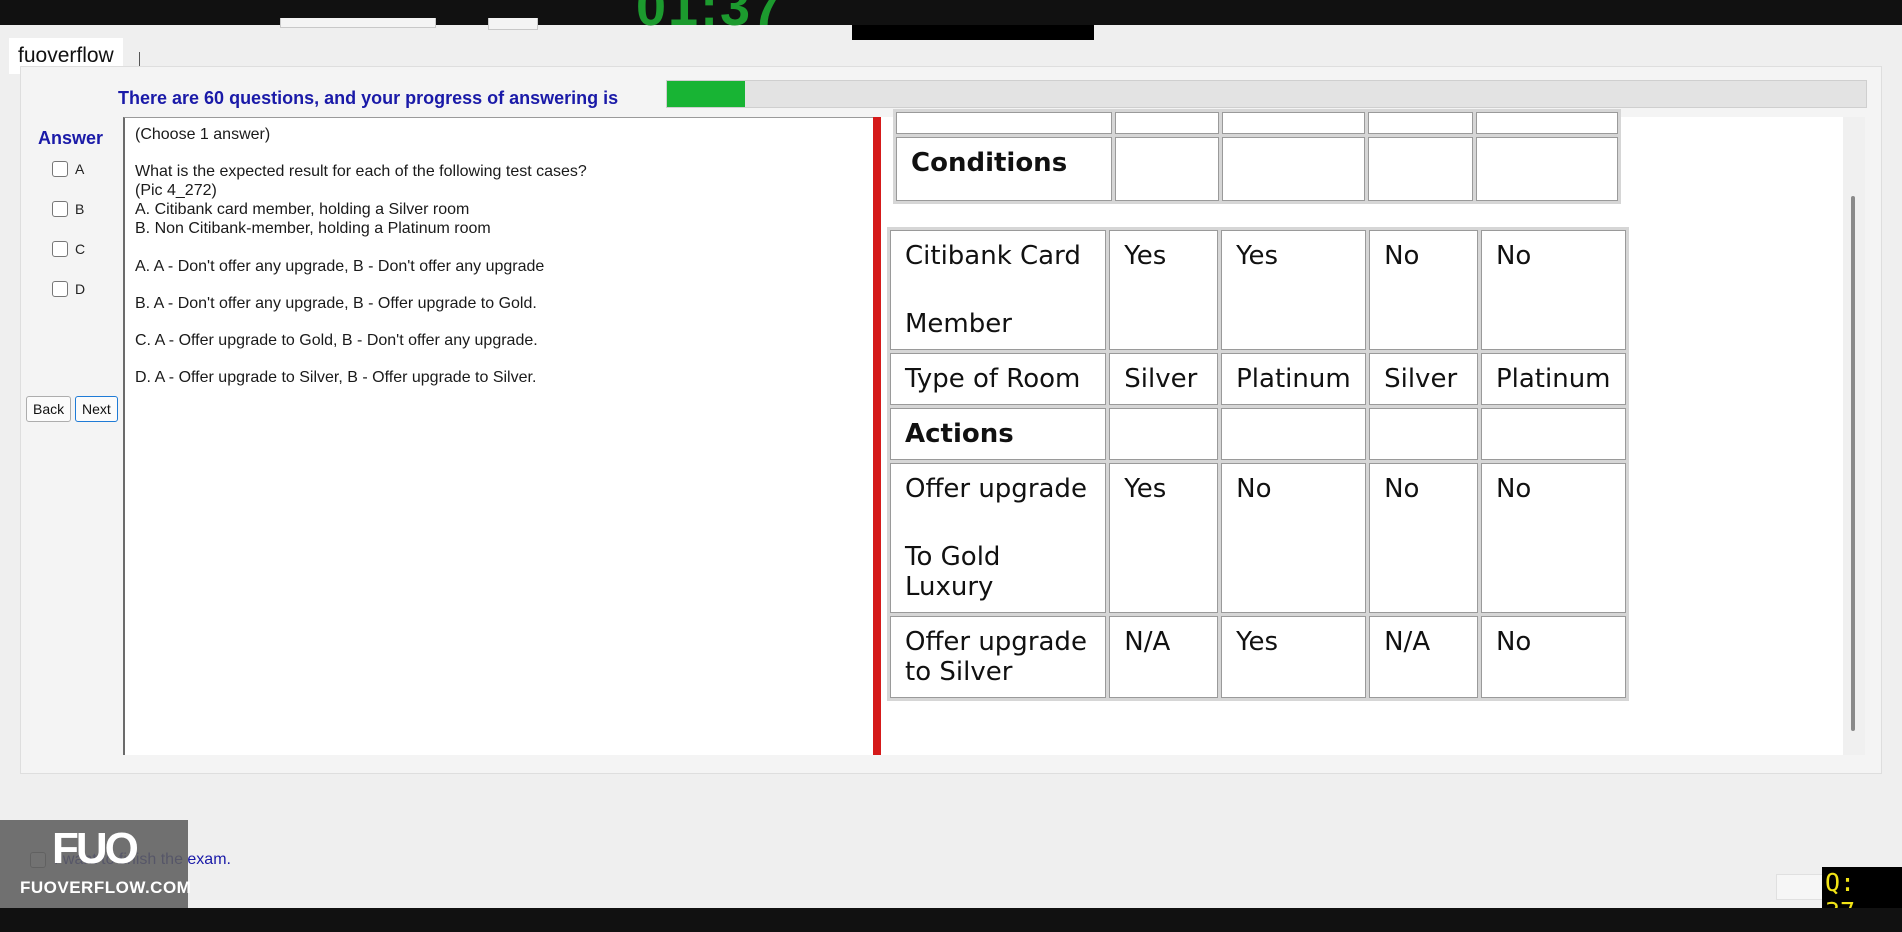 This screenshot has width=1902, height=932. Describe the element at coordinates (1004, 169) in the screenshot. I see `conditions-label: Conditions` at that location.